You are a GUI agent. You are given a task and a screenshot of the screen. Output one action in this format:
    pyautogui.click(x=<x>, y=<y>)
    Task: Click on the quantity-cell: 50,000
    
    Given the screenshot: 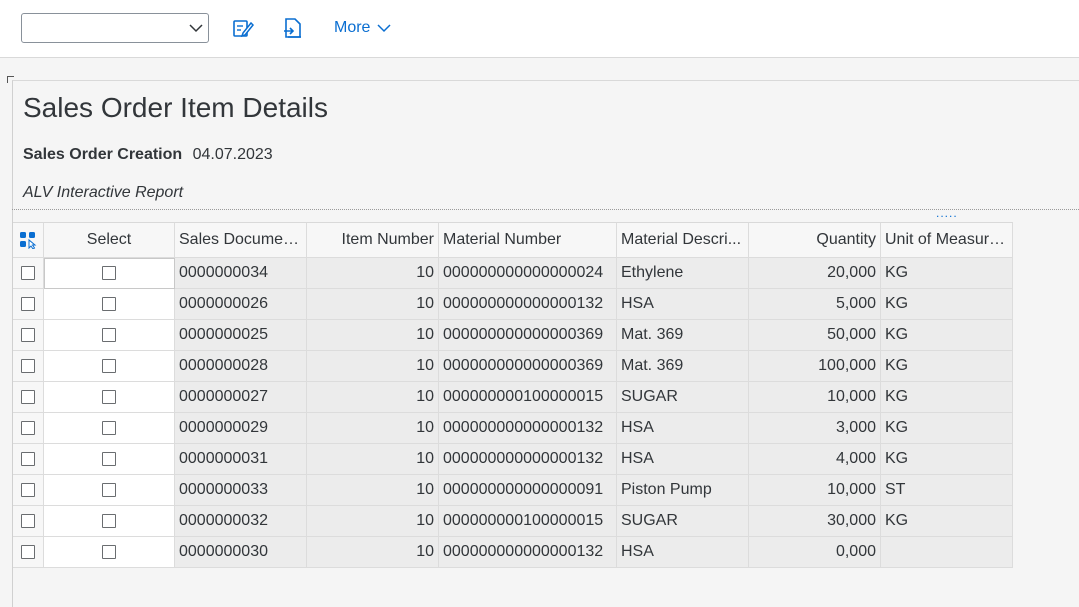 What is the action you would take?
    pyautogui.click(x=815, y=335)
    